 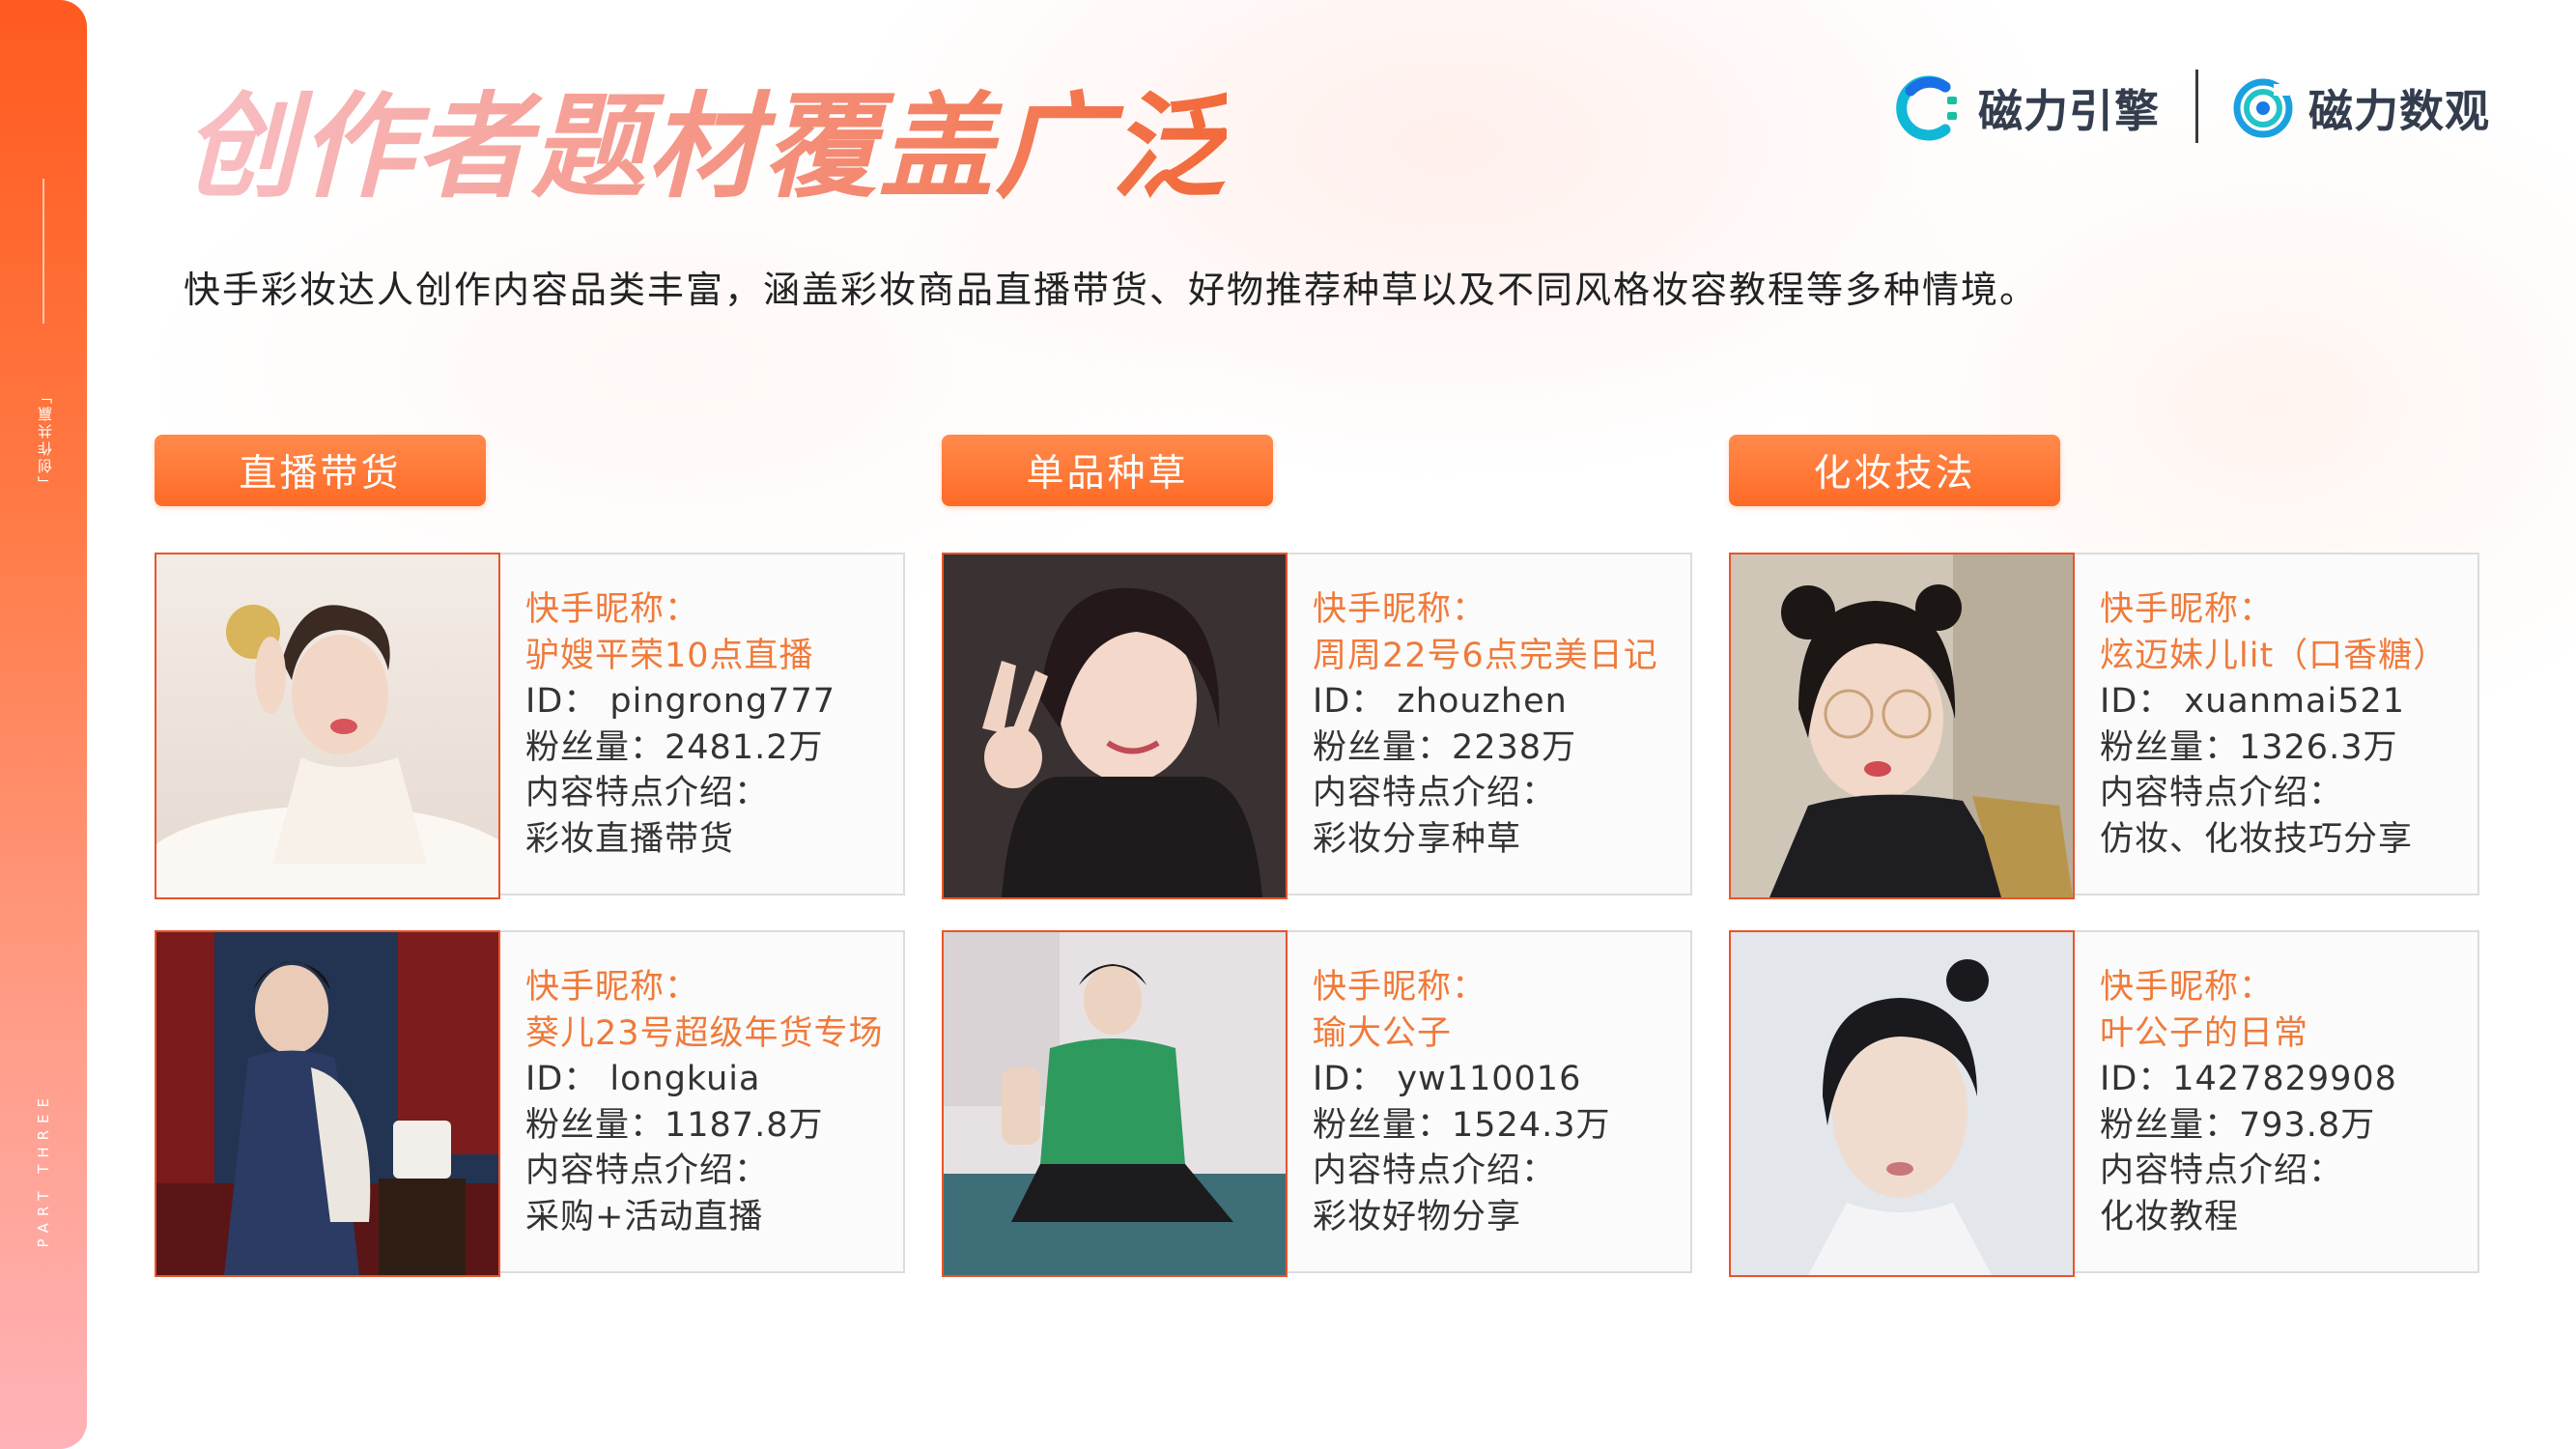 I want to click on creator-id: ID： zhouzhen, so click(x=1440, y=701).